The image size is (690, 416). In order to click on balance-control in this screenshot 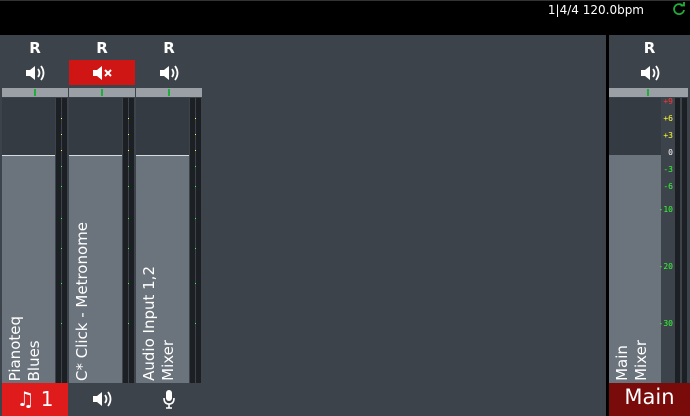, I will do `click(648, 92)`.